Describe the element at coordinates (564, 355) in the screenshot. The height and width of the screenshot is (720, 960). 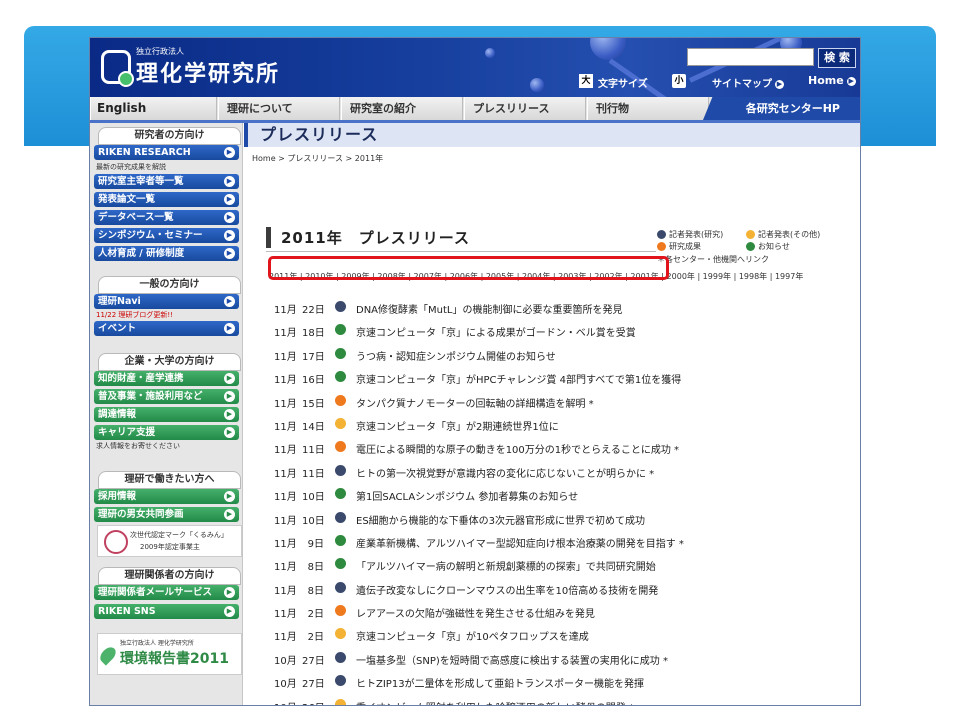
I see `release-row: 11月 17日 うつ病・認知症シンポジウム開催のお知らせ` at that location.